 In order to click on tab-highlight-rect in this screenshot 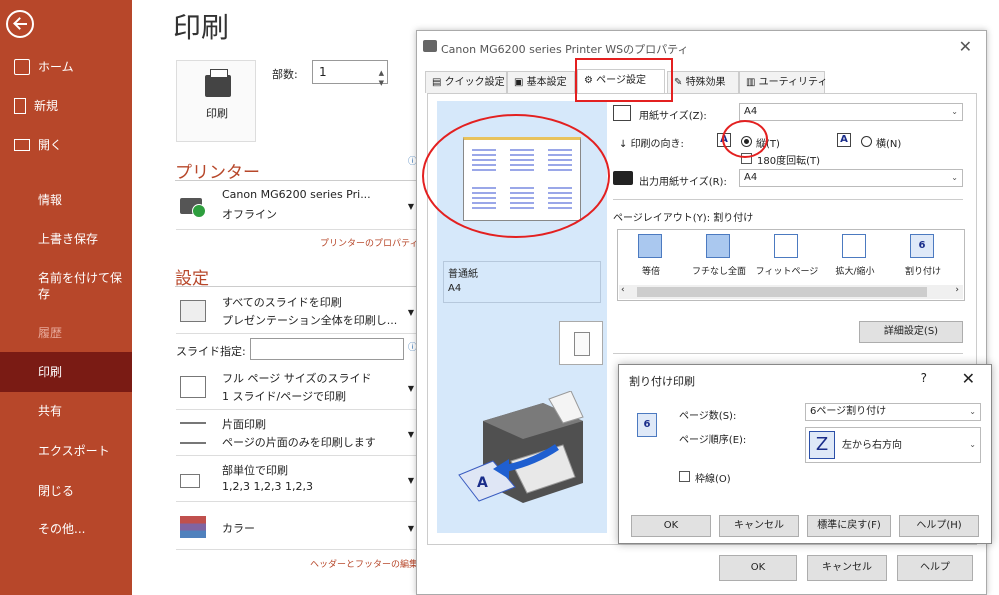, I will do `click(624, 80)`.